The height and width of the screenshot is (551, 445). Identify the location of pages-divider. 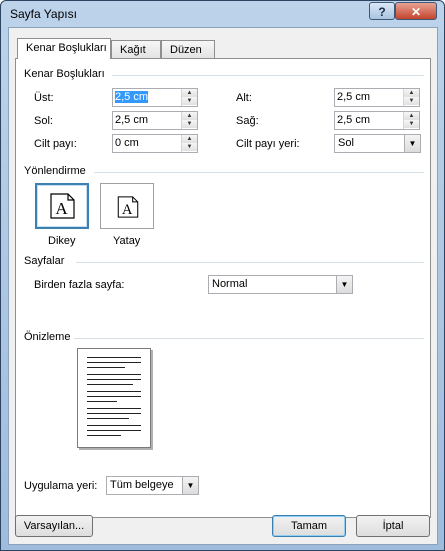
(250, 262).